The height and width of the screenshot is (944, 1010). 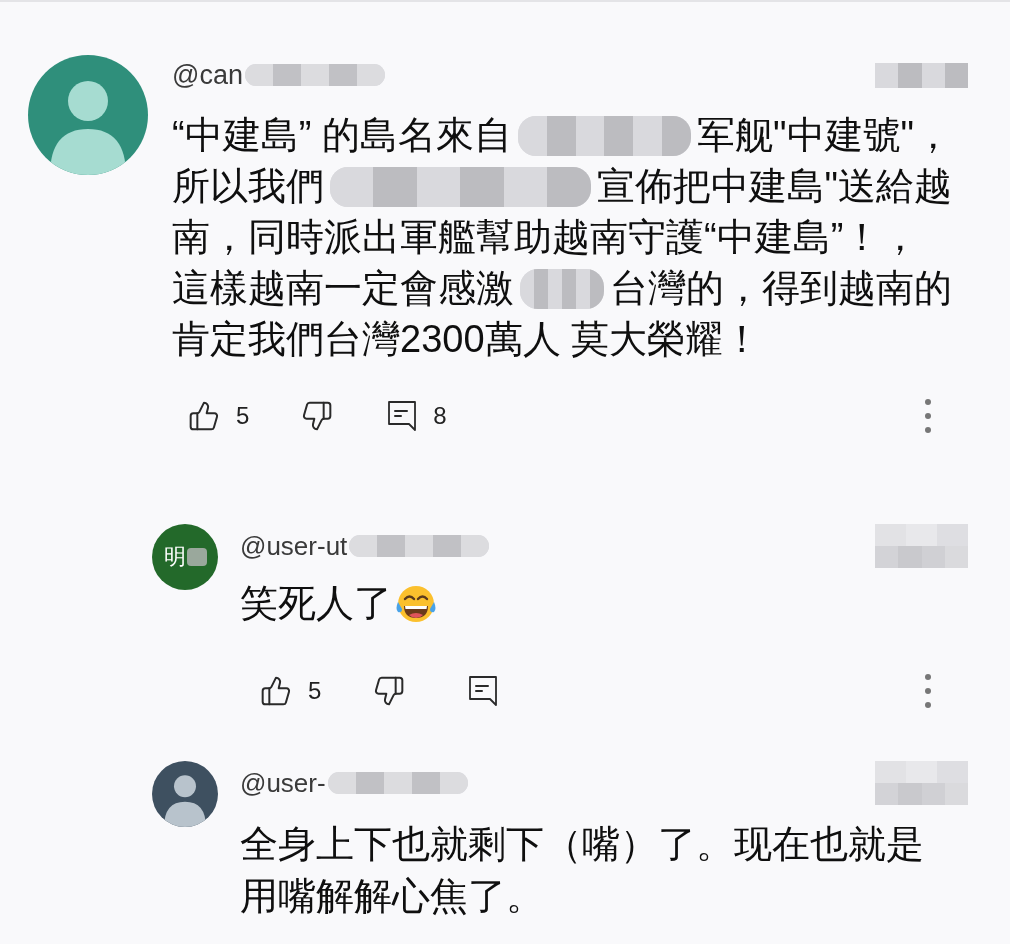 I want to click on comment-text: 肯定我們台灣2300萬人 莫大榮耀！, so click(x=467, y=339).